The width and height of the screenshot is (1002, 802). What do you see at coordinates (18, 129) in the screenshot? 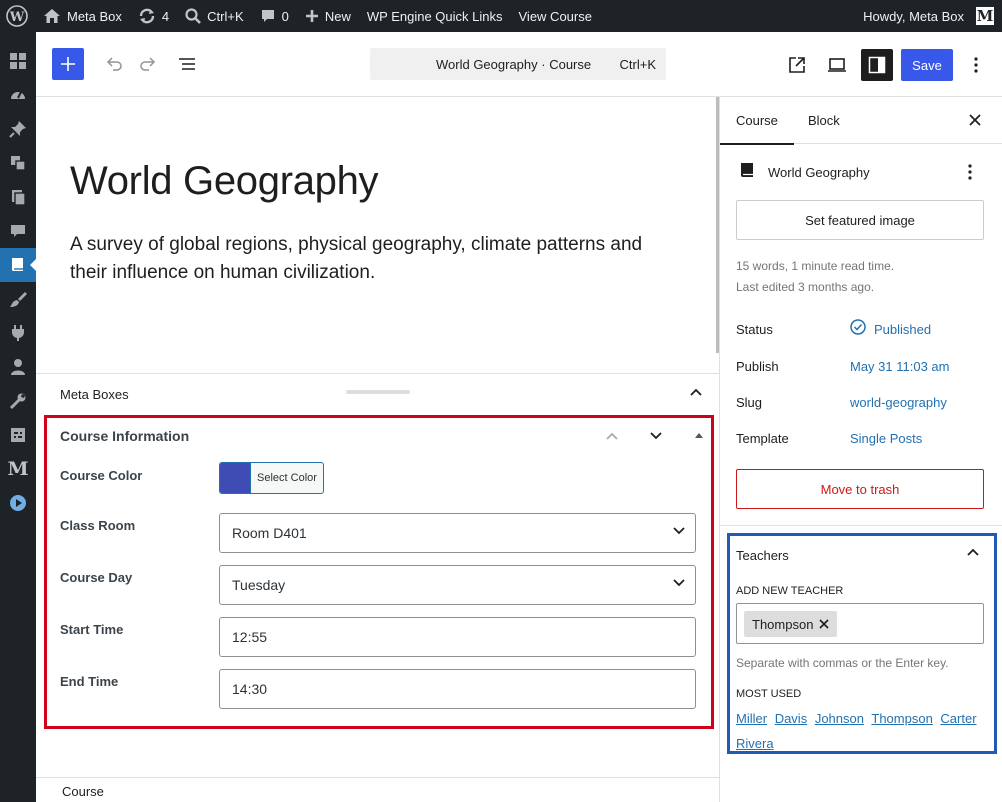
I see `pin-icon` at bounding box center [18, 129].